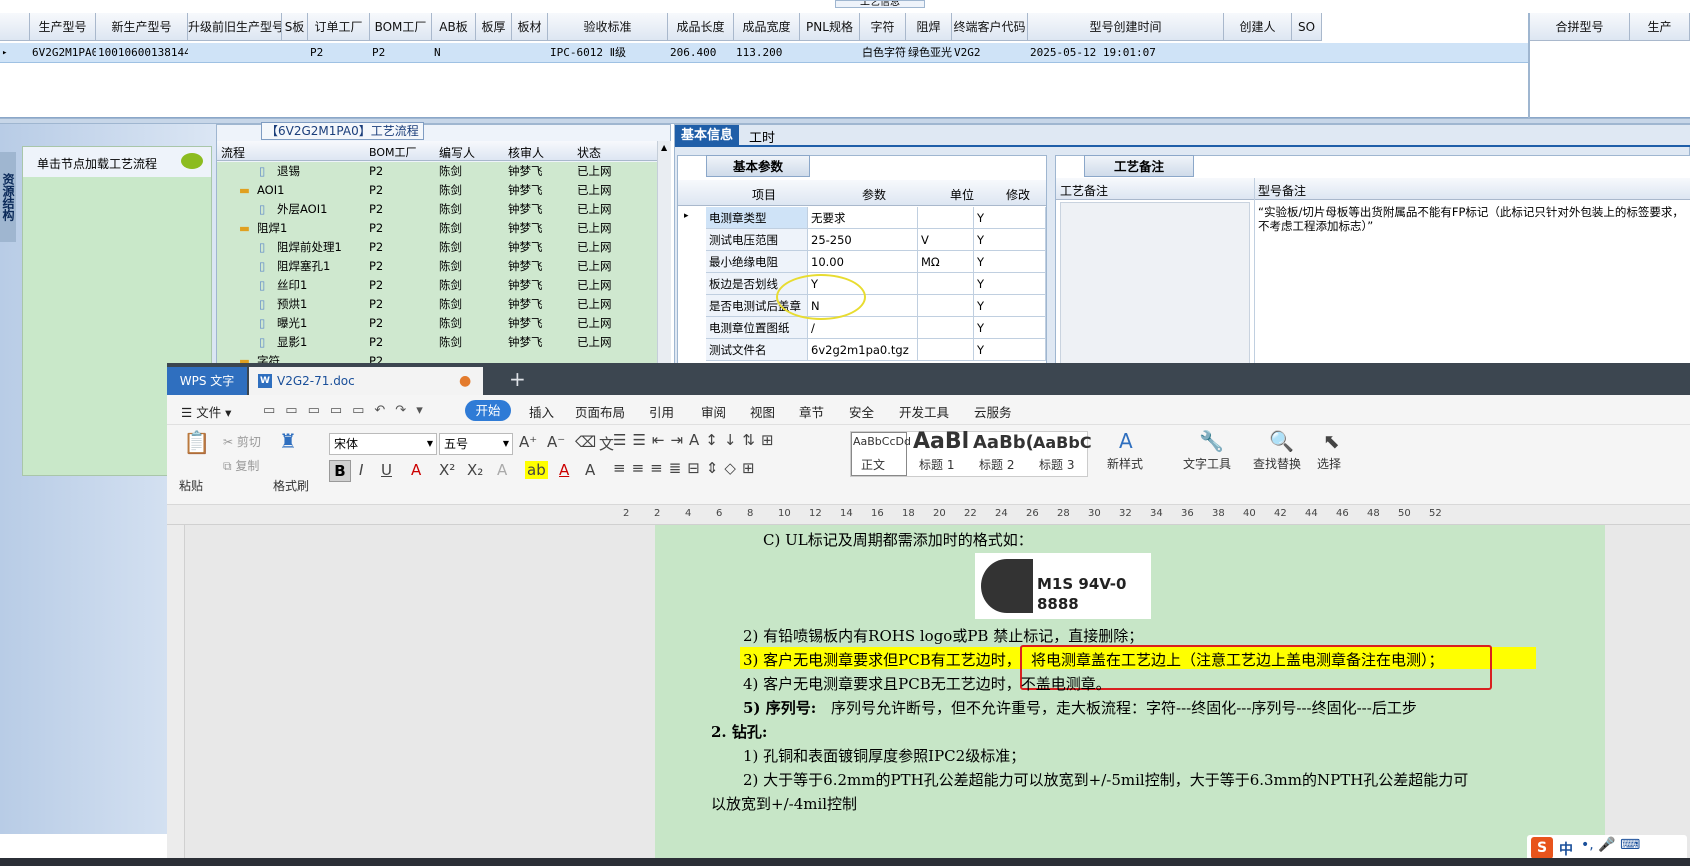 Image resolution: width=1690 pixels, height=866 pixels. I want to click on tab-work-hours: 工时, so click(762, 136).